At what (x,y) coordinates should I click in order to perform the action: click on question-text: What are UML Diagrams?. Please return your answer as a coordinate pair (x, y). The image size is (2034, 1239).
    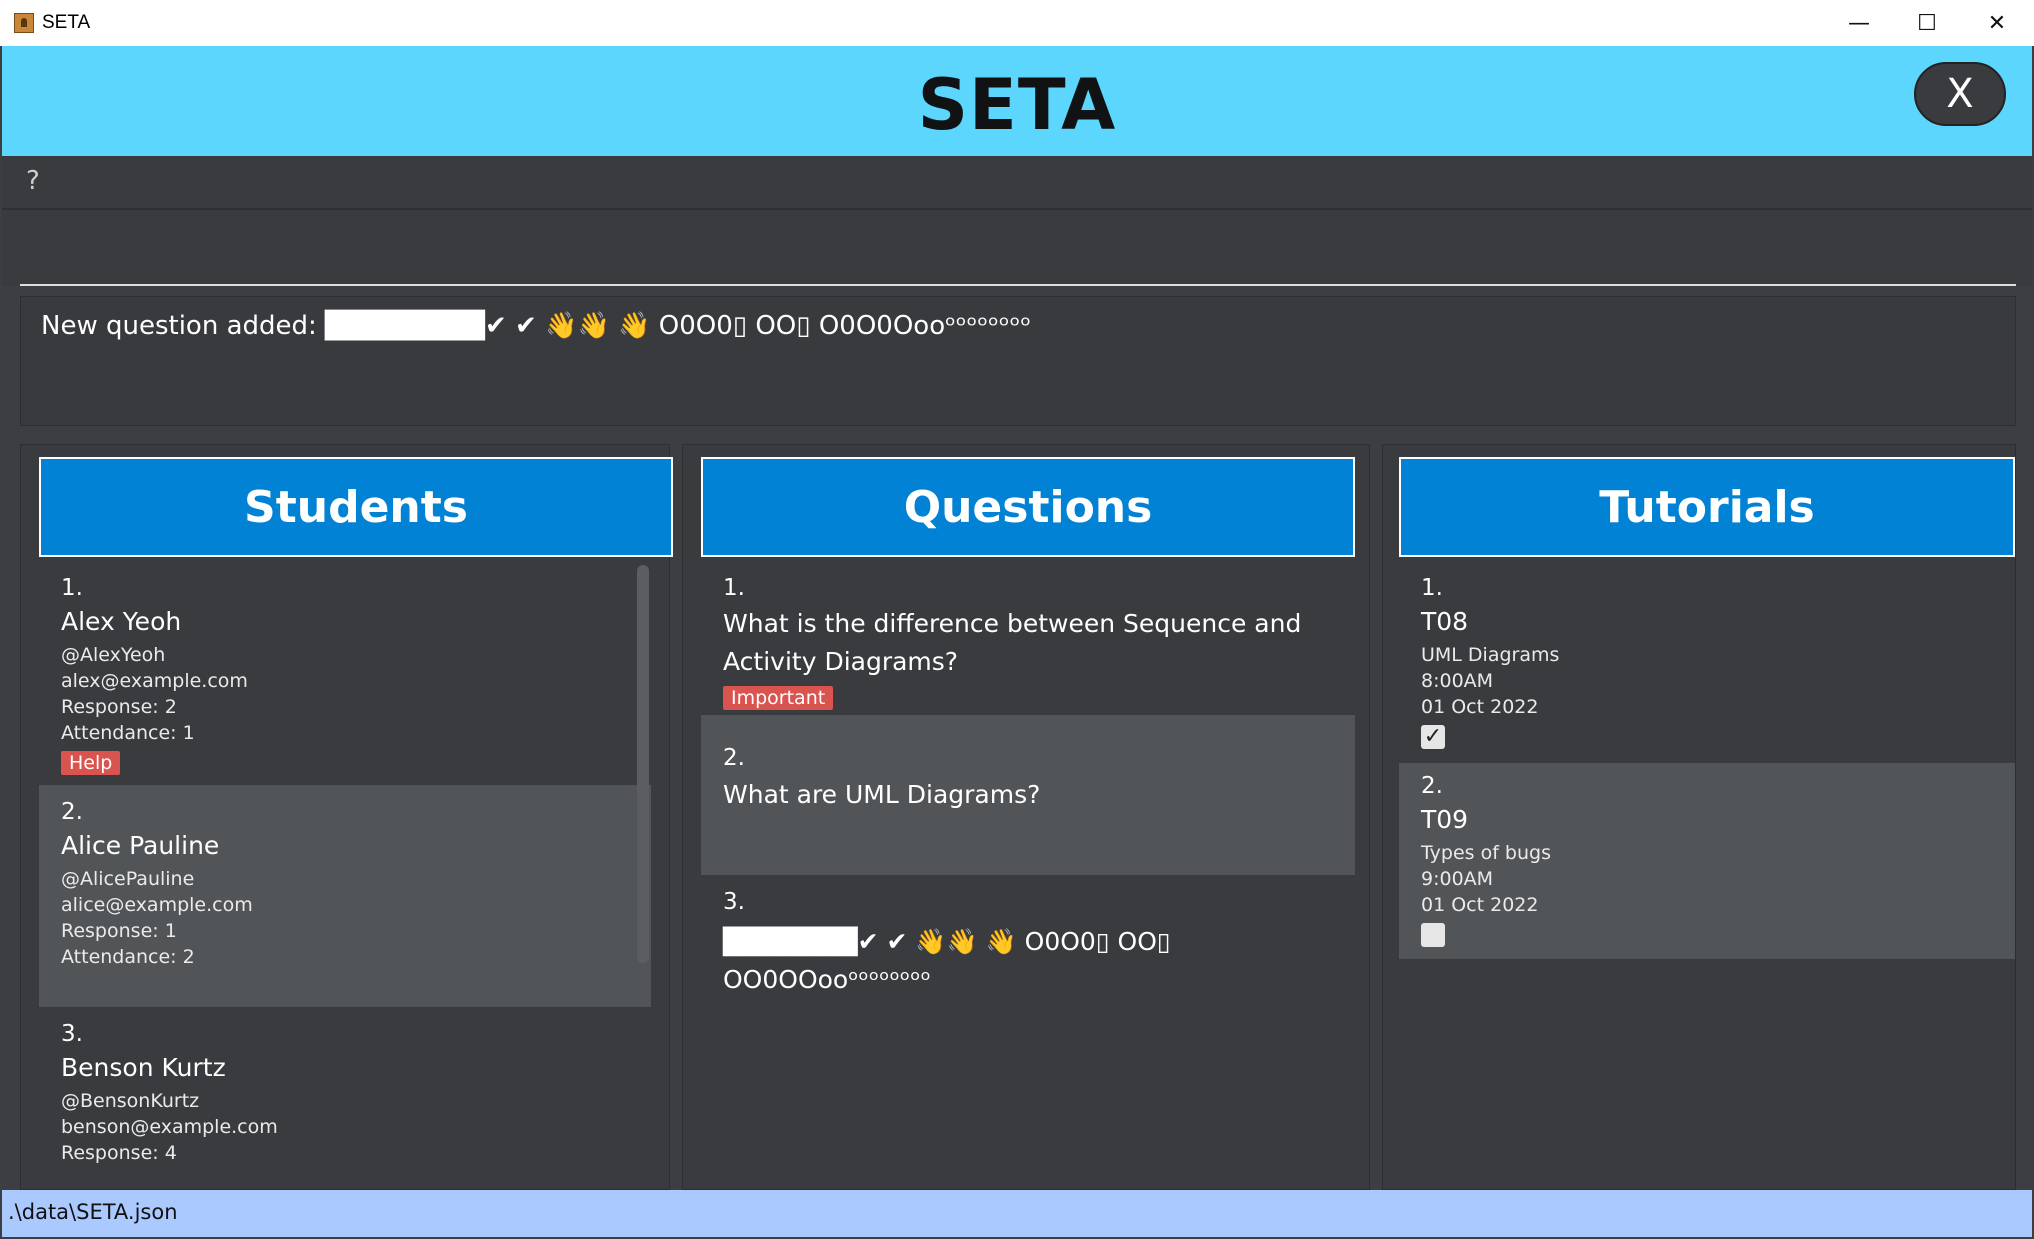
    Looking at the image, I should click on (882, 794).